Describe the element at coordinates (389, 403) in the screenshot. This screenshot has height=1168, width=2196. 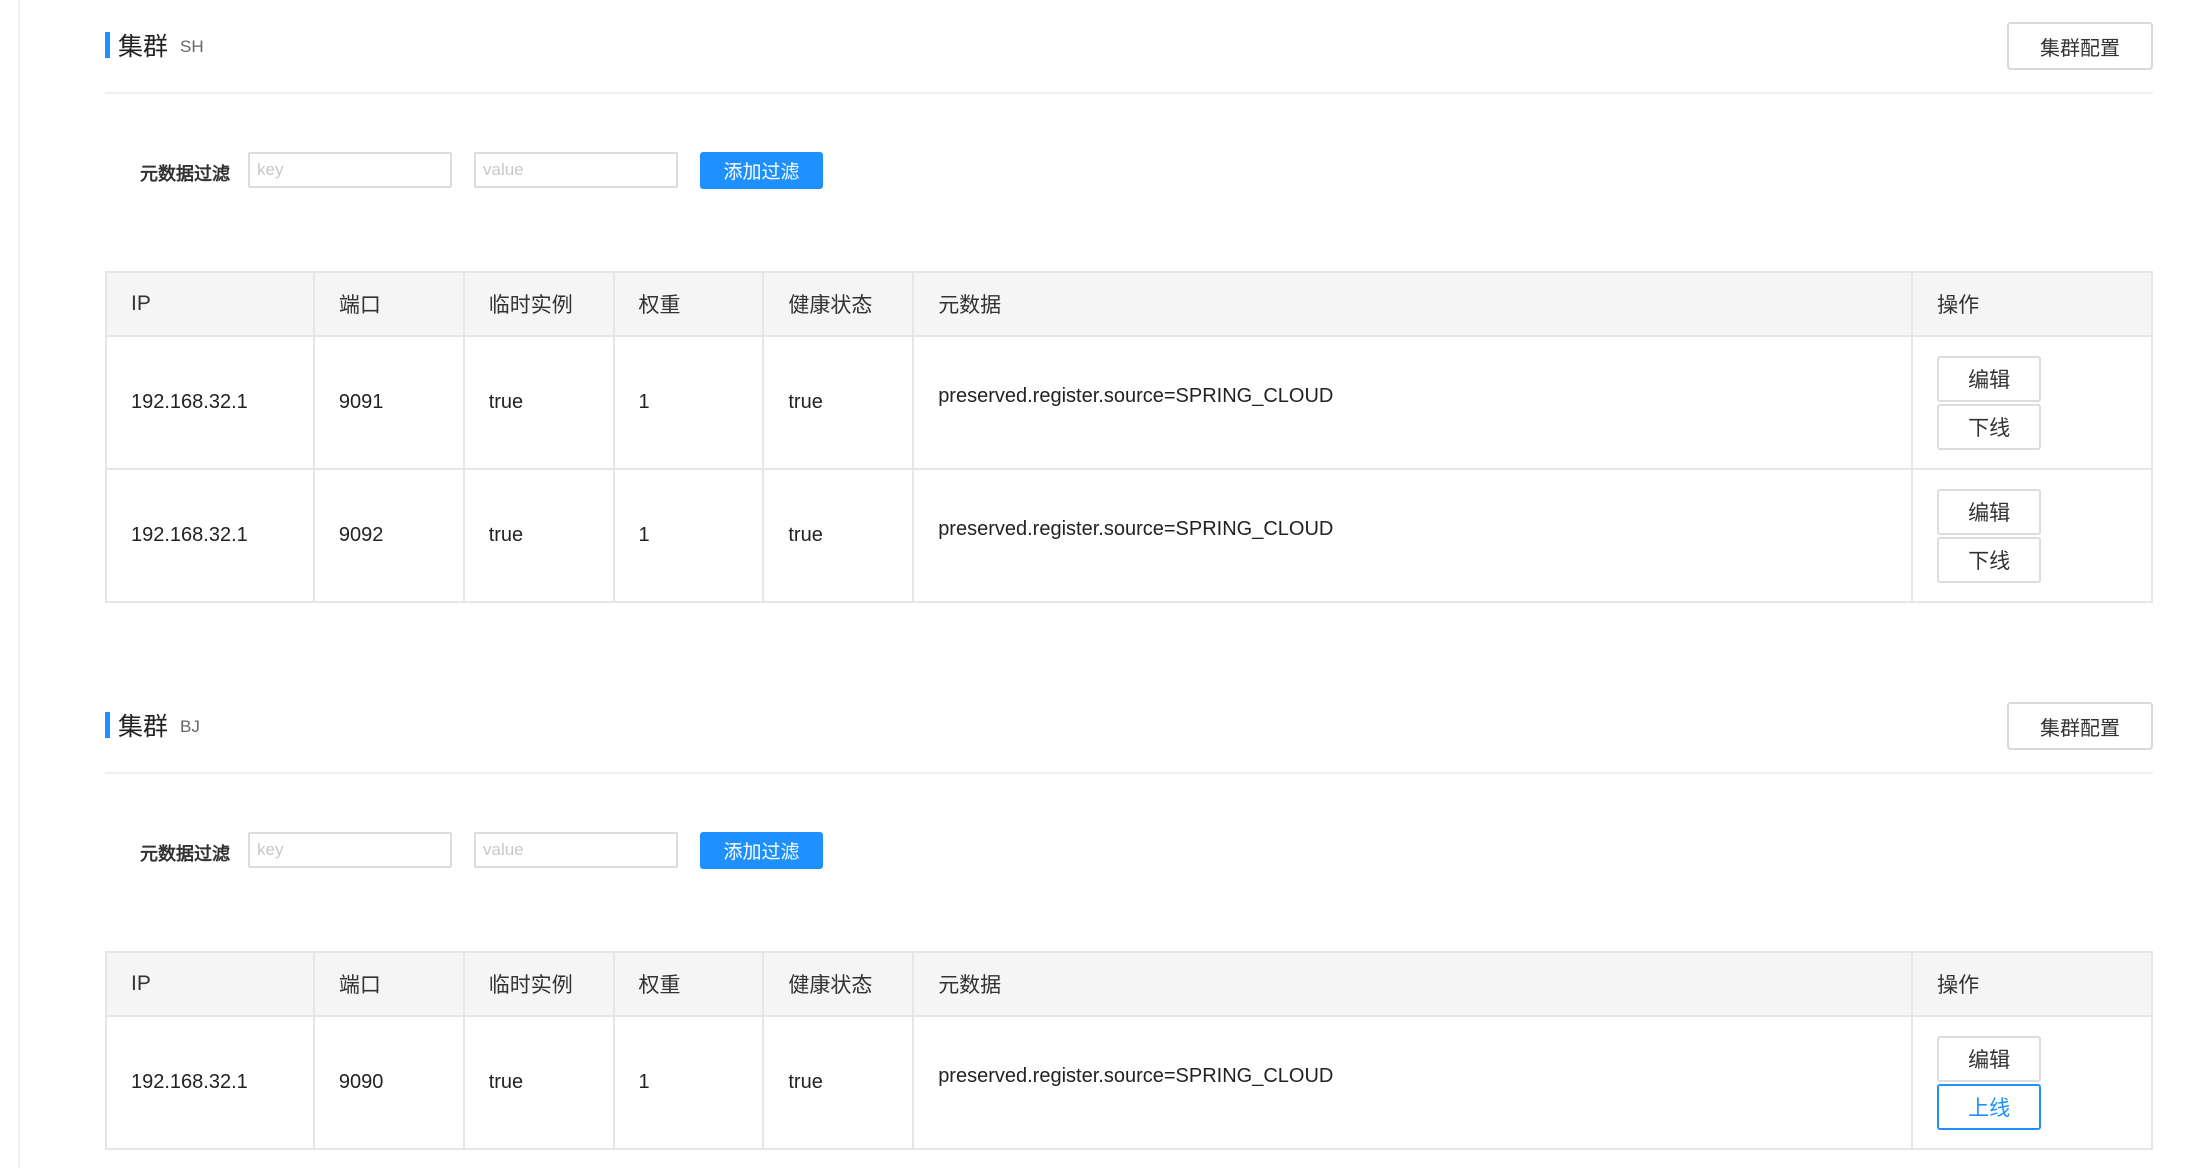
I see `cell-port: 9091` at that location.